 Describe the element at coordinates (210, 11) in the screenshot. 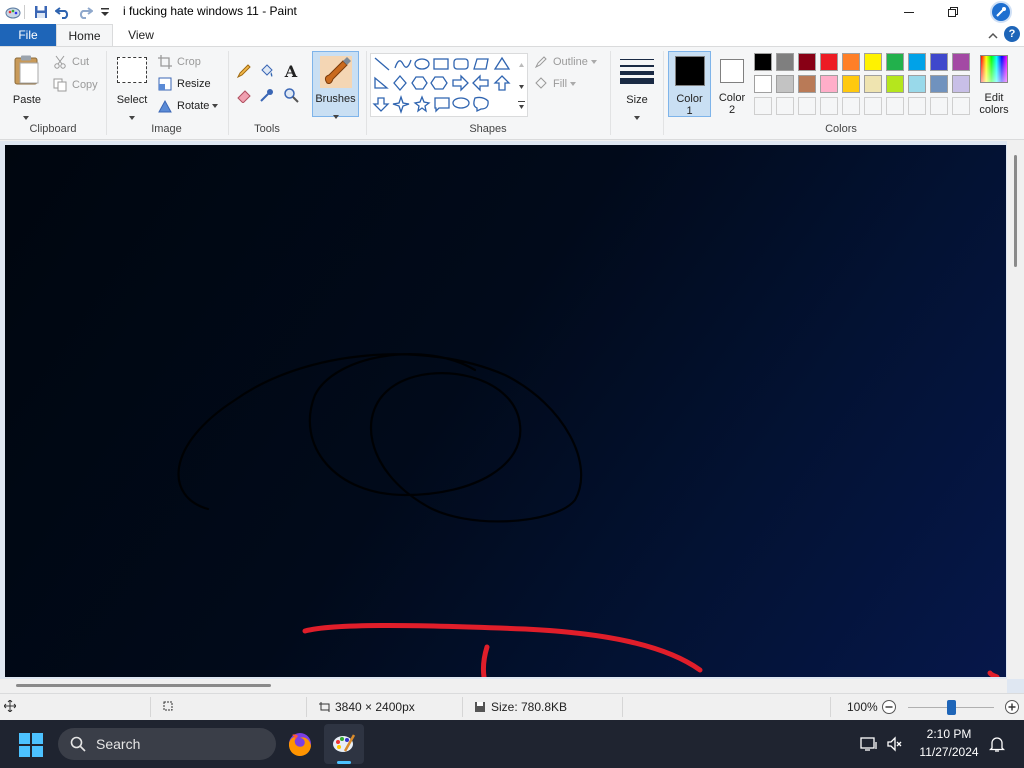

I see `window-title: i fucking hate windows 11 - Paint` at that location.